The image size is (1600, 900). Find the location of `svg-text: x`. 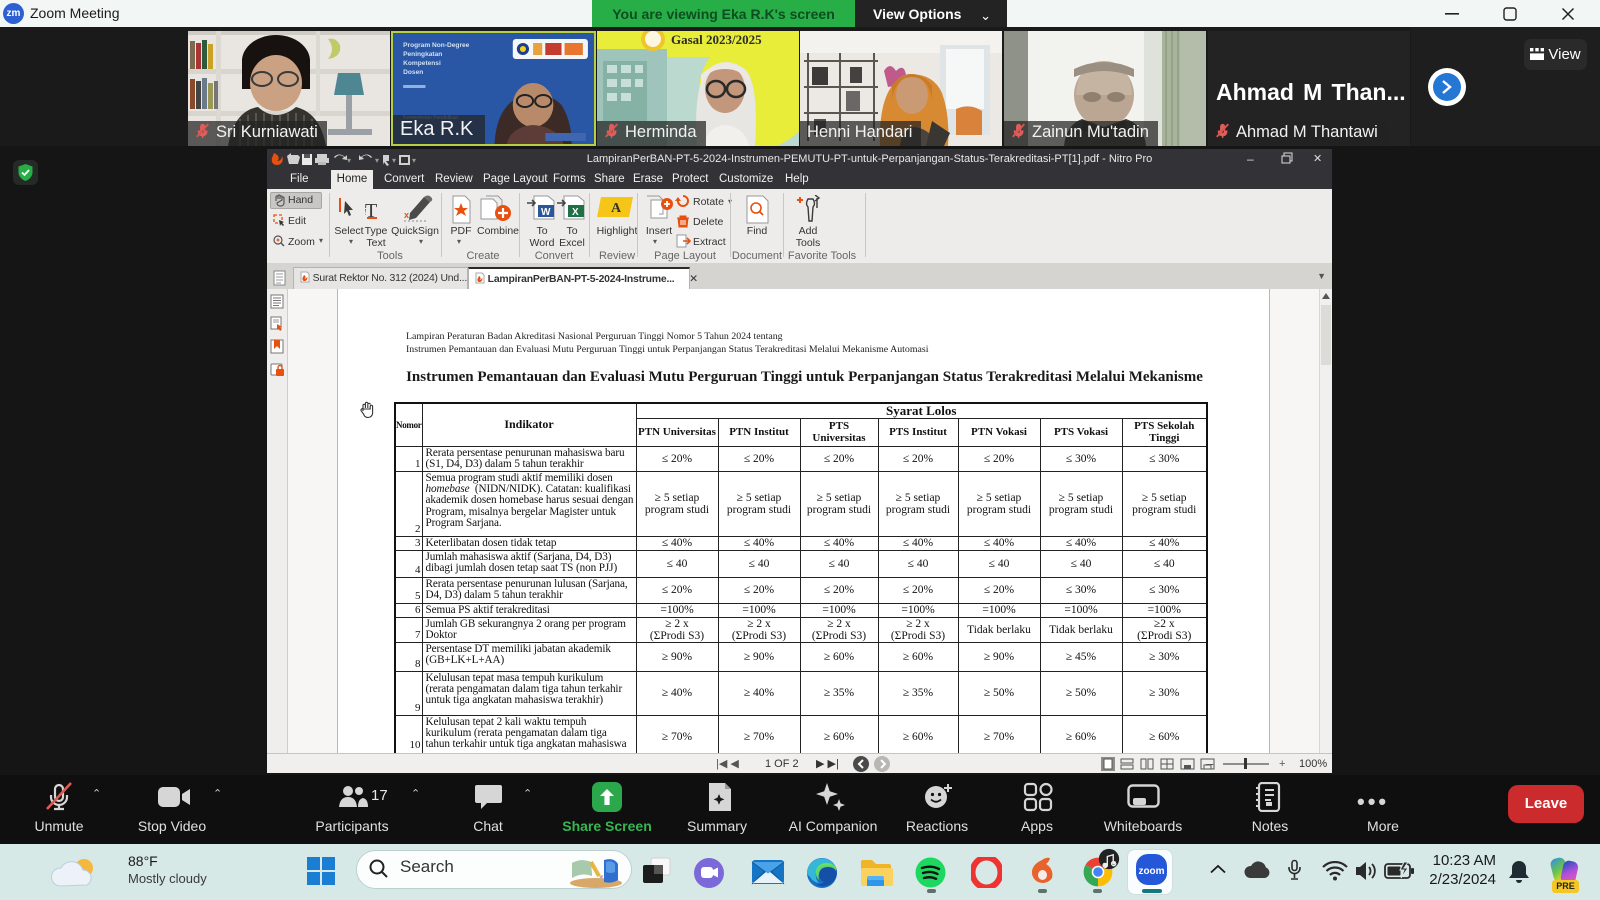

svg-text: x is located at coordinates (406, 215).